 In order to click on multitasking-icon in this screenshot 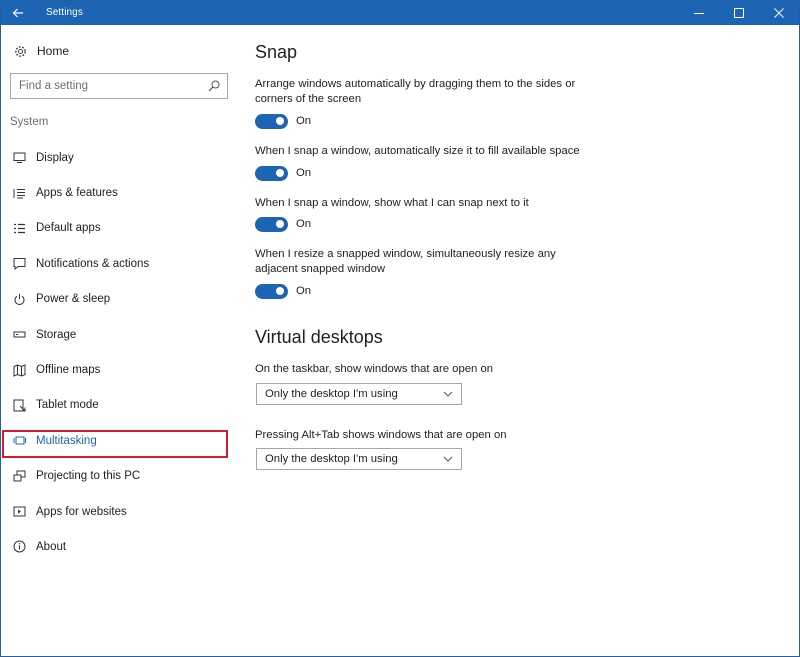, I will do `click(19, 441)`.